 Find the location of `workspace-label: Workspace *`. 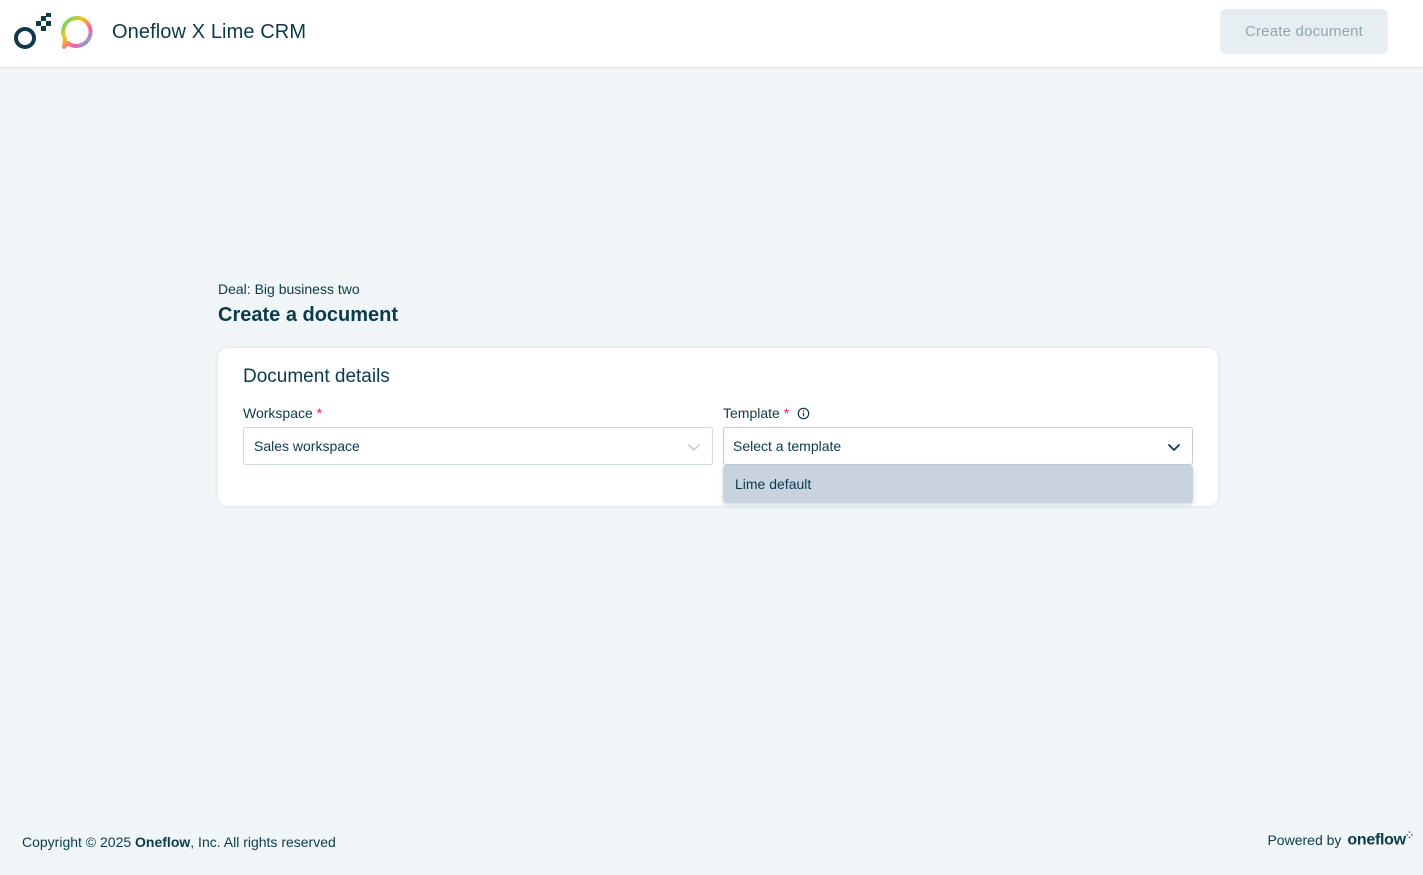

workspace-label: Workspace * is located at coordinates (282, 413).